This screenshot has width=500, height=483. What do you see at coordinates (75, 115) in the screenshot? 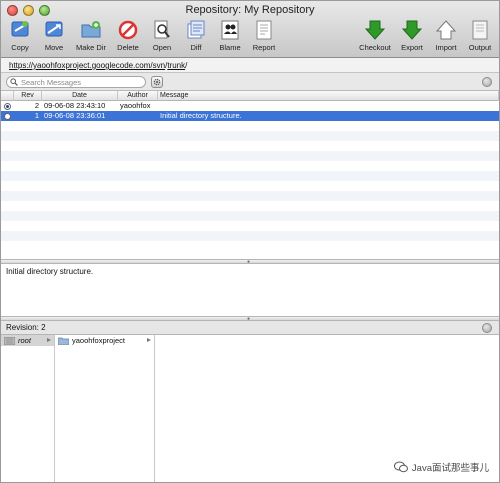
I see `row-date: 09-06-08 23:36:01` at bounding box center [75, 115].